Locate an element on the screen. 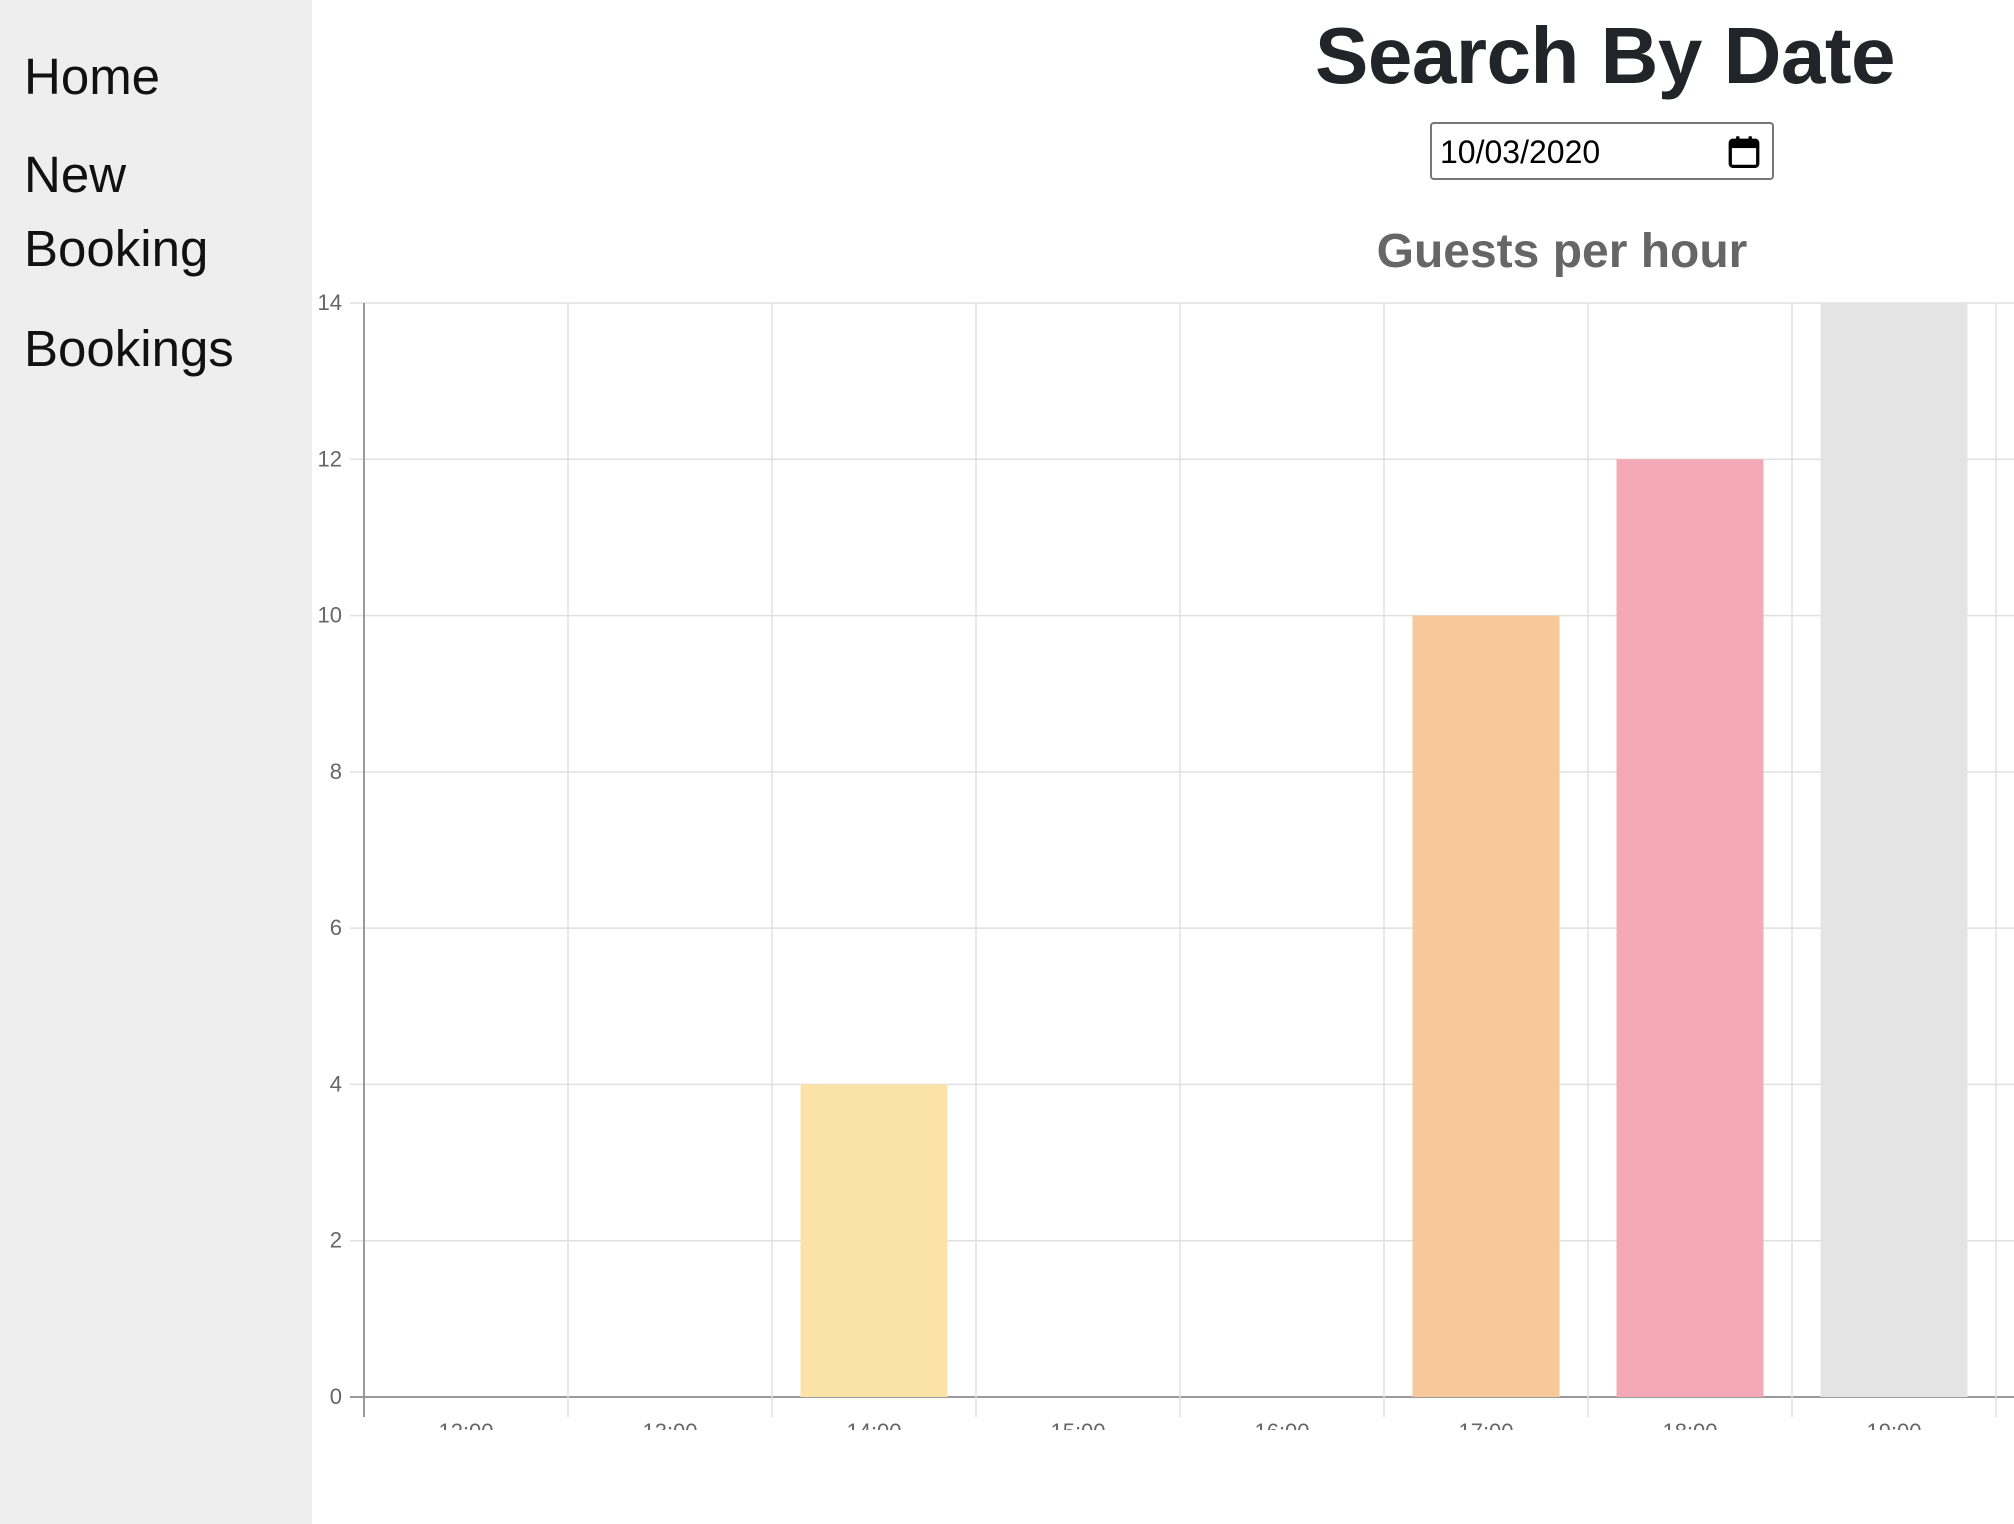 The height and width of the screenshot is (1524, 2014). y-tick-label: 0 is located at coordinates (336, 1396).